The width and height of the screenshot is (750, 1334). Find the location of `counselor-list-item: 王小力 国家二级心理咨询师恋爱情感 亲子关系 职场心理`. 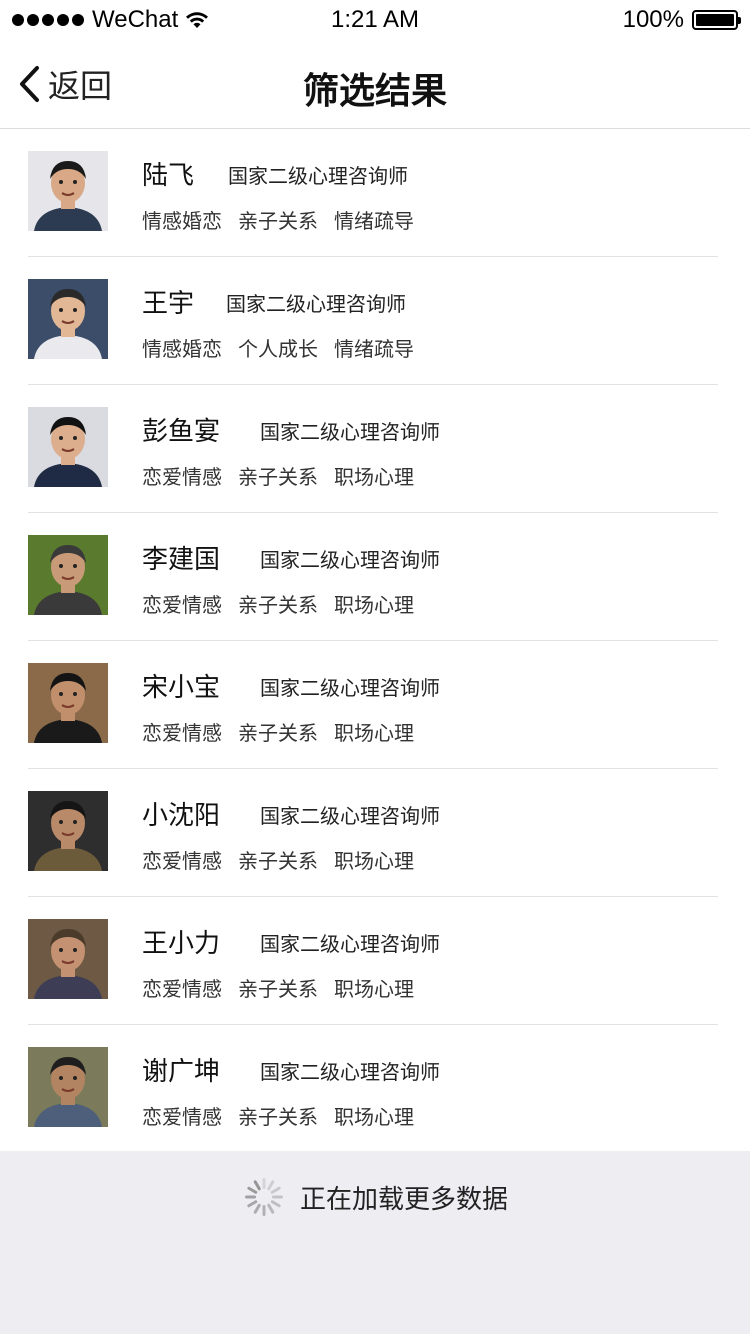

counselor-list-item: 王小力 国家二级心理咨询师恋爱情感 亲子关系 职场心理 is located at coordinates (373, 961).